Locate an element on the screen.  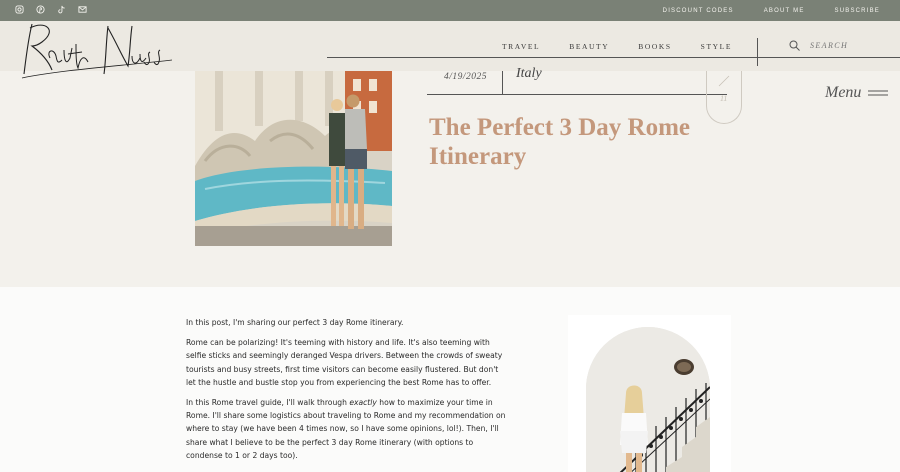
search-icon is located at coordinates (794, 45).